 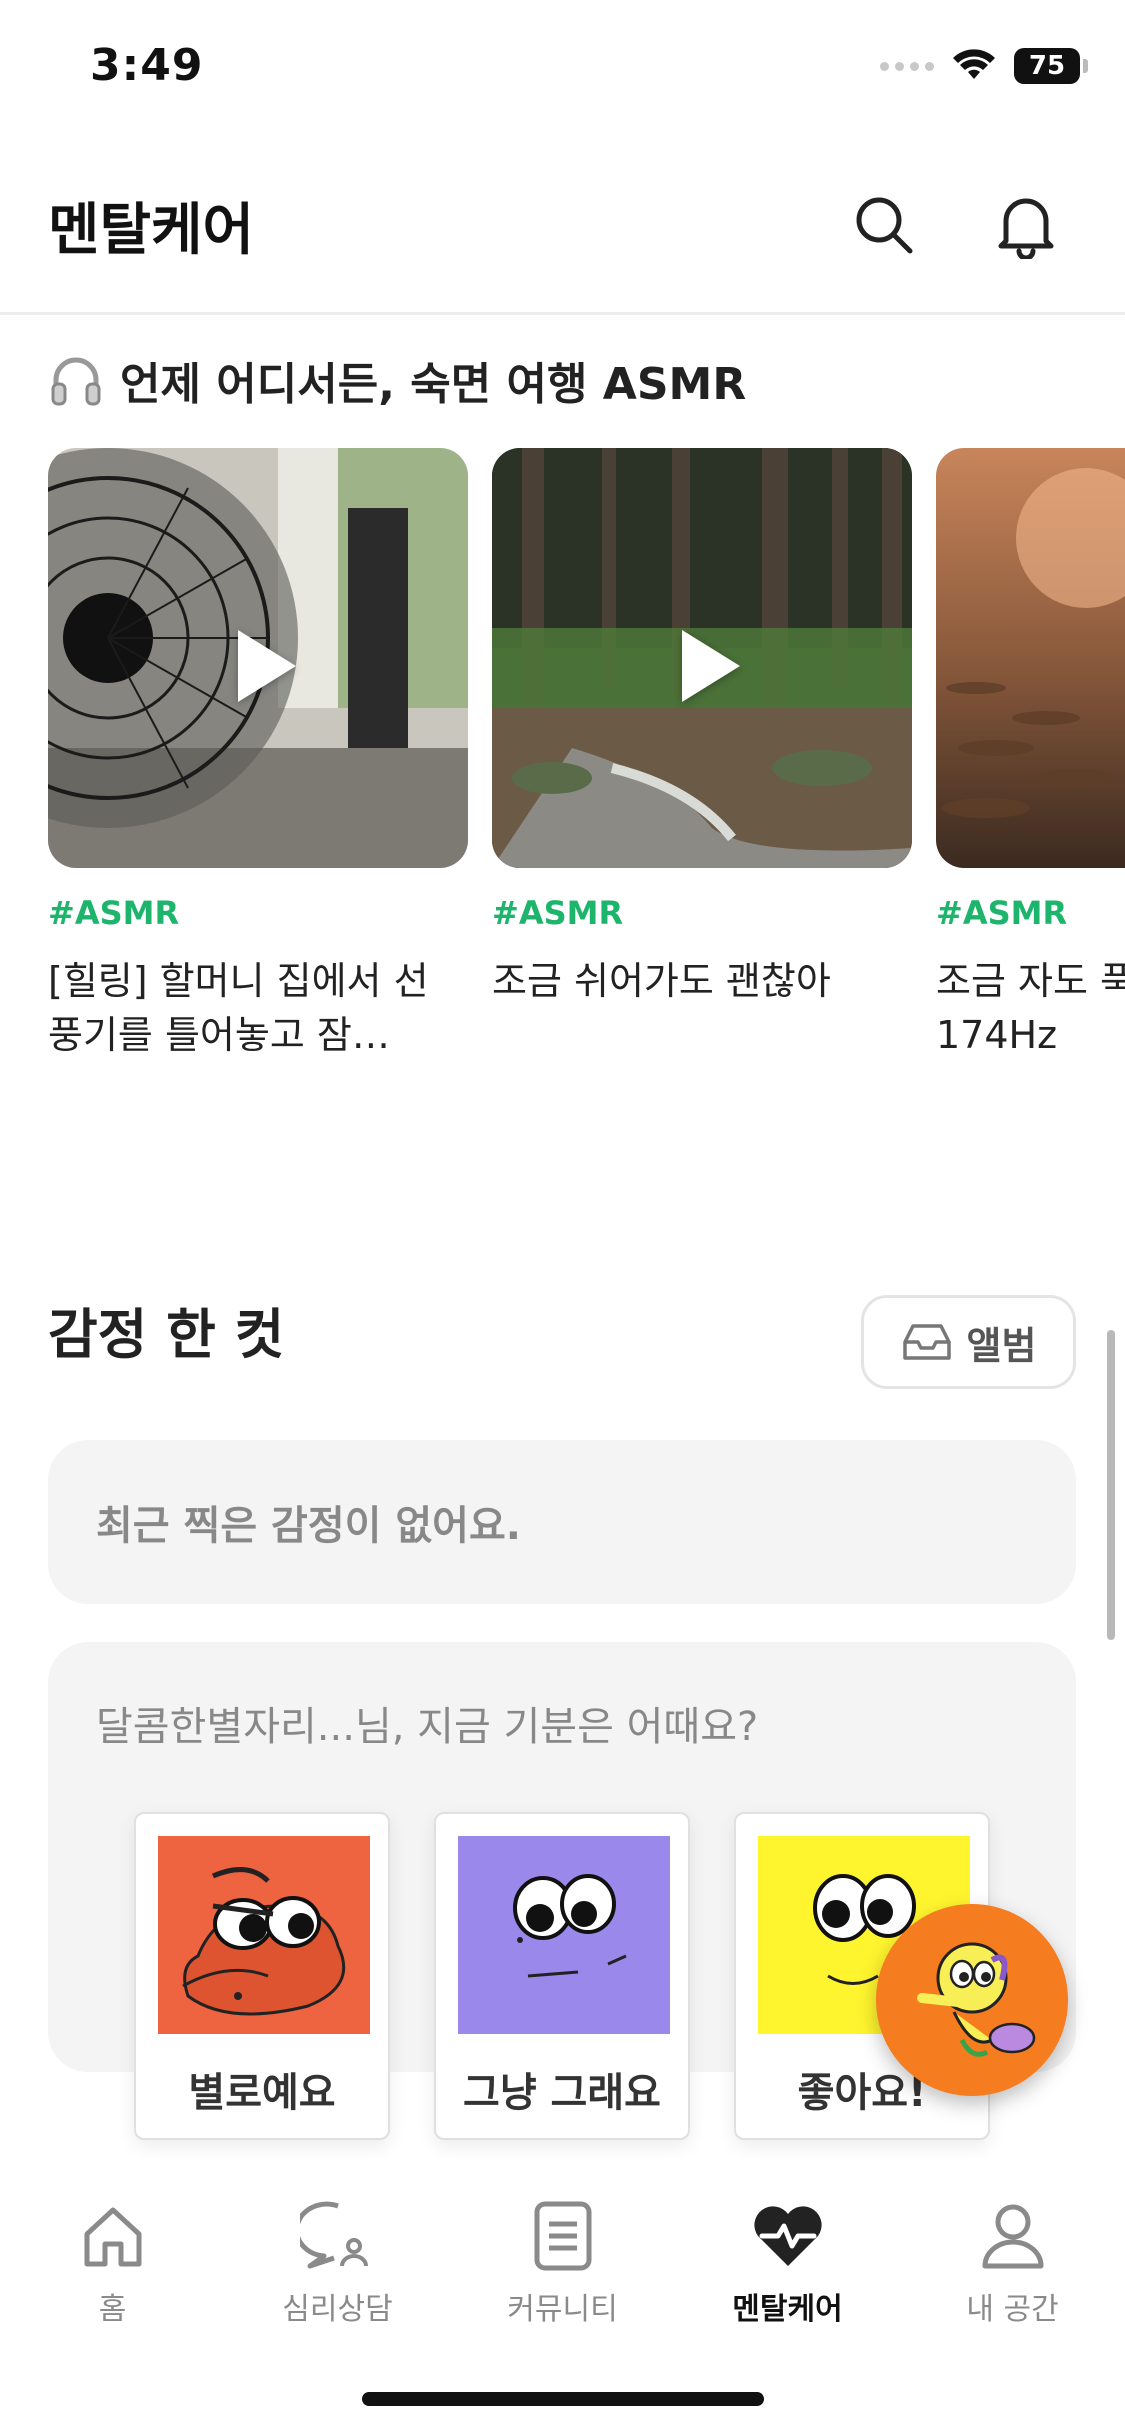 I want to click on headphones-icon, so click(x=76, y=381).